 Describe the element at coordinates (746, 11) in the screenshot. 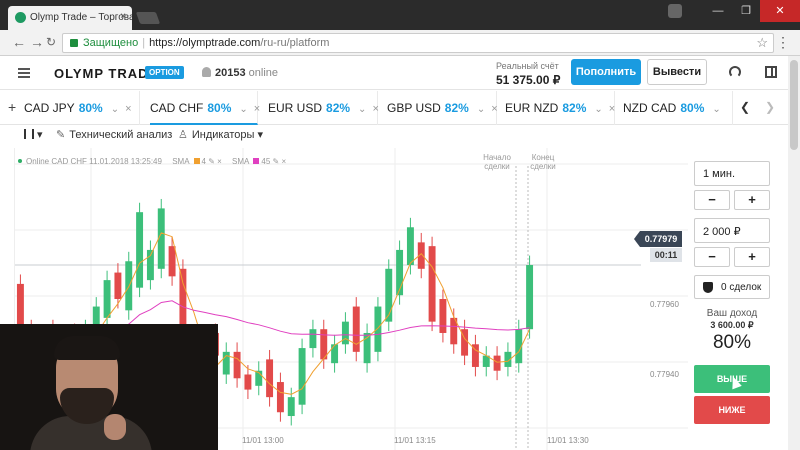

I see `maximize-icon: ❐` at that location.